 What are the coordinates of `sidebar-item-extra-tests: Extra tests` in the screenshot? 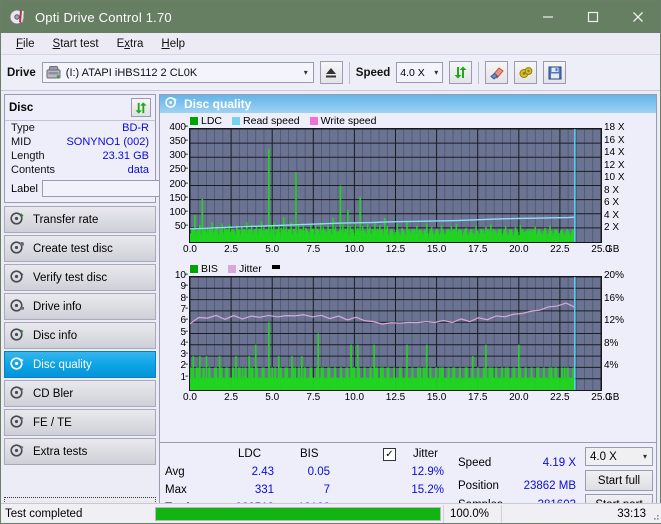 It's located at (80, 451).